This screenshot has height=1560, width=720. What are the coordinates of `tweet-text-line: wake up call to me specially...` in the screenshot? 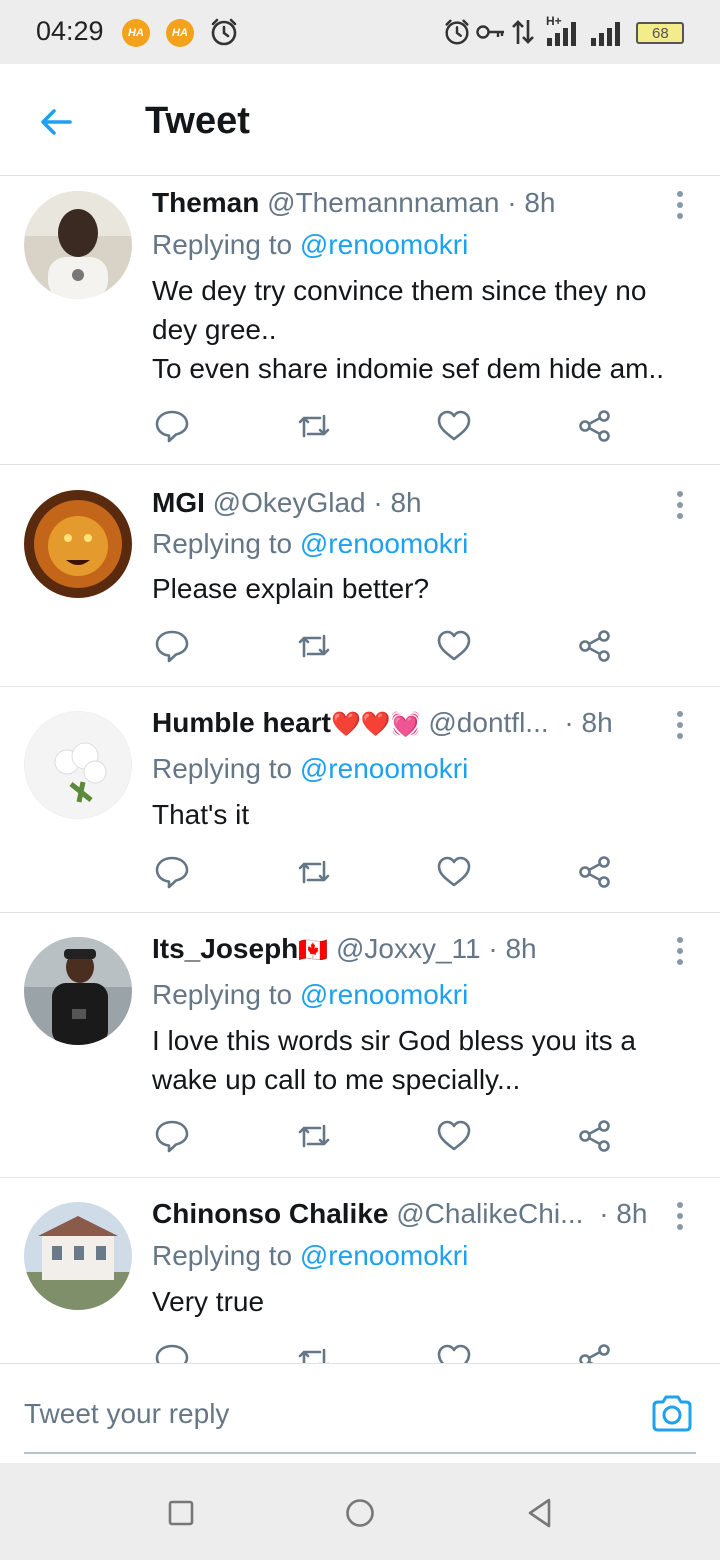 It's located at (336, 1079).